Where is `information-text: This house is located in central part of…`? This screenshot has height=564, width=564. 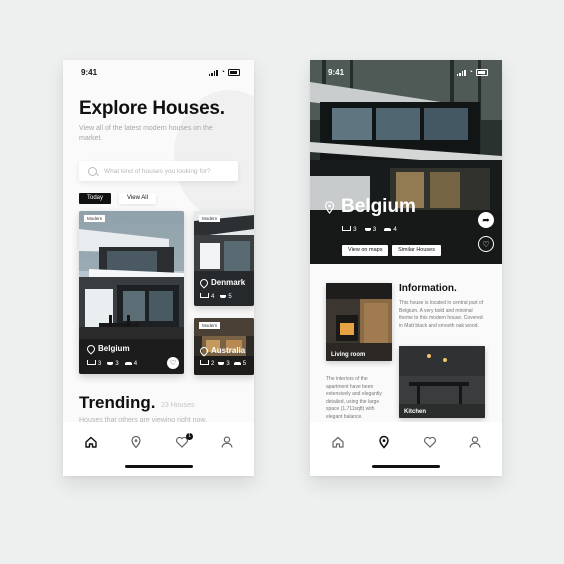
information-text: This house is located in central part of… is located at coordinates (441, 314).